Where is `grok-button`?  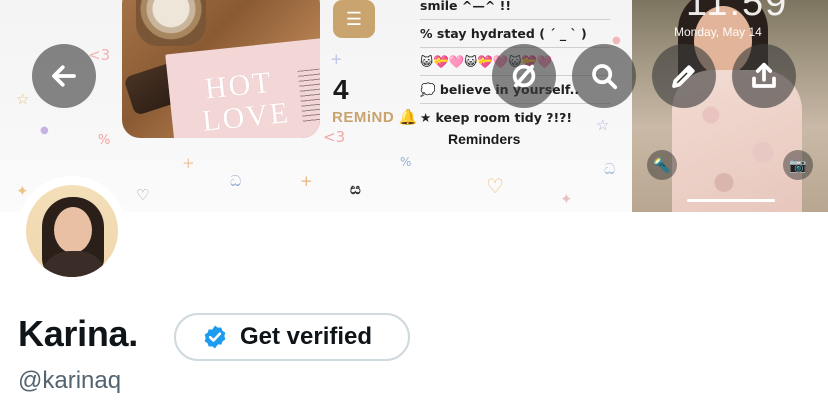 grok-button is located at coordinates (524, 76).